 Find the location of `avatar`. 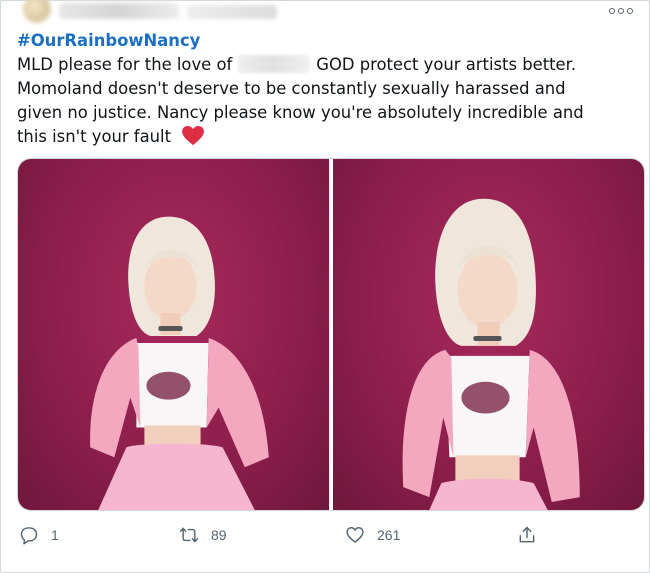

avatar is located at coordinates (37, 11).